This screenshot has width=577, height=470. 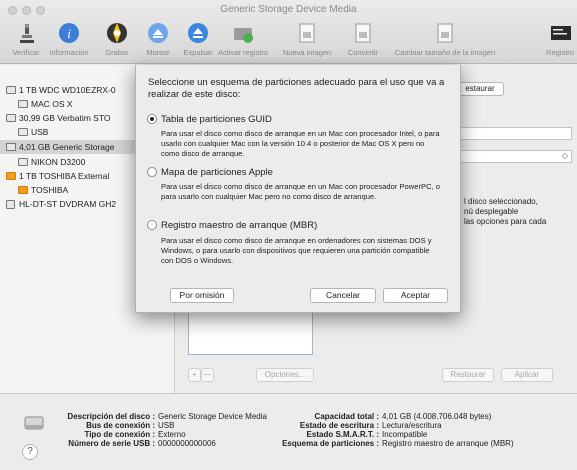 I want to click on sidebar-item-label: USB, so click(x=40, y=132).